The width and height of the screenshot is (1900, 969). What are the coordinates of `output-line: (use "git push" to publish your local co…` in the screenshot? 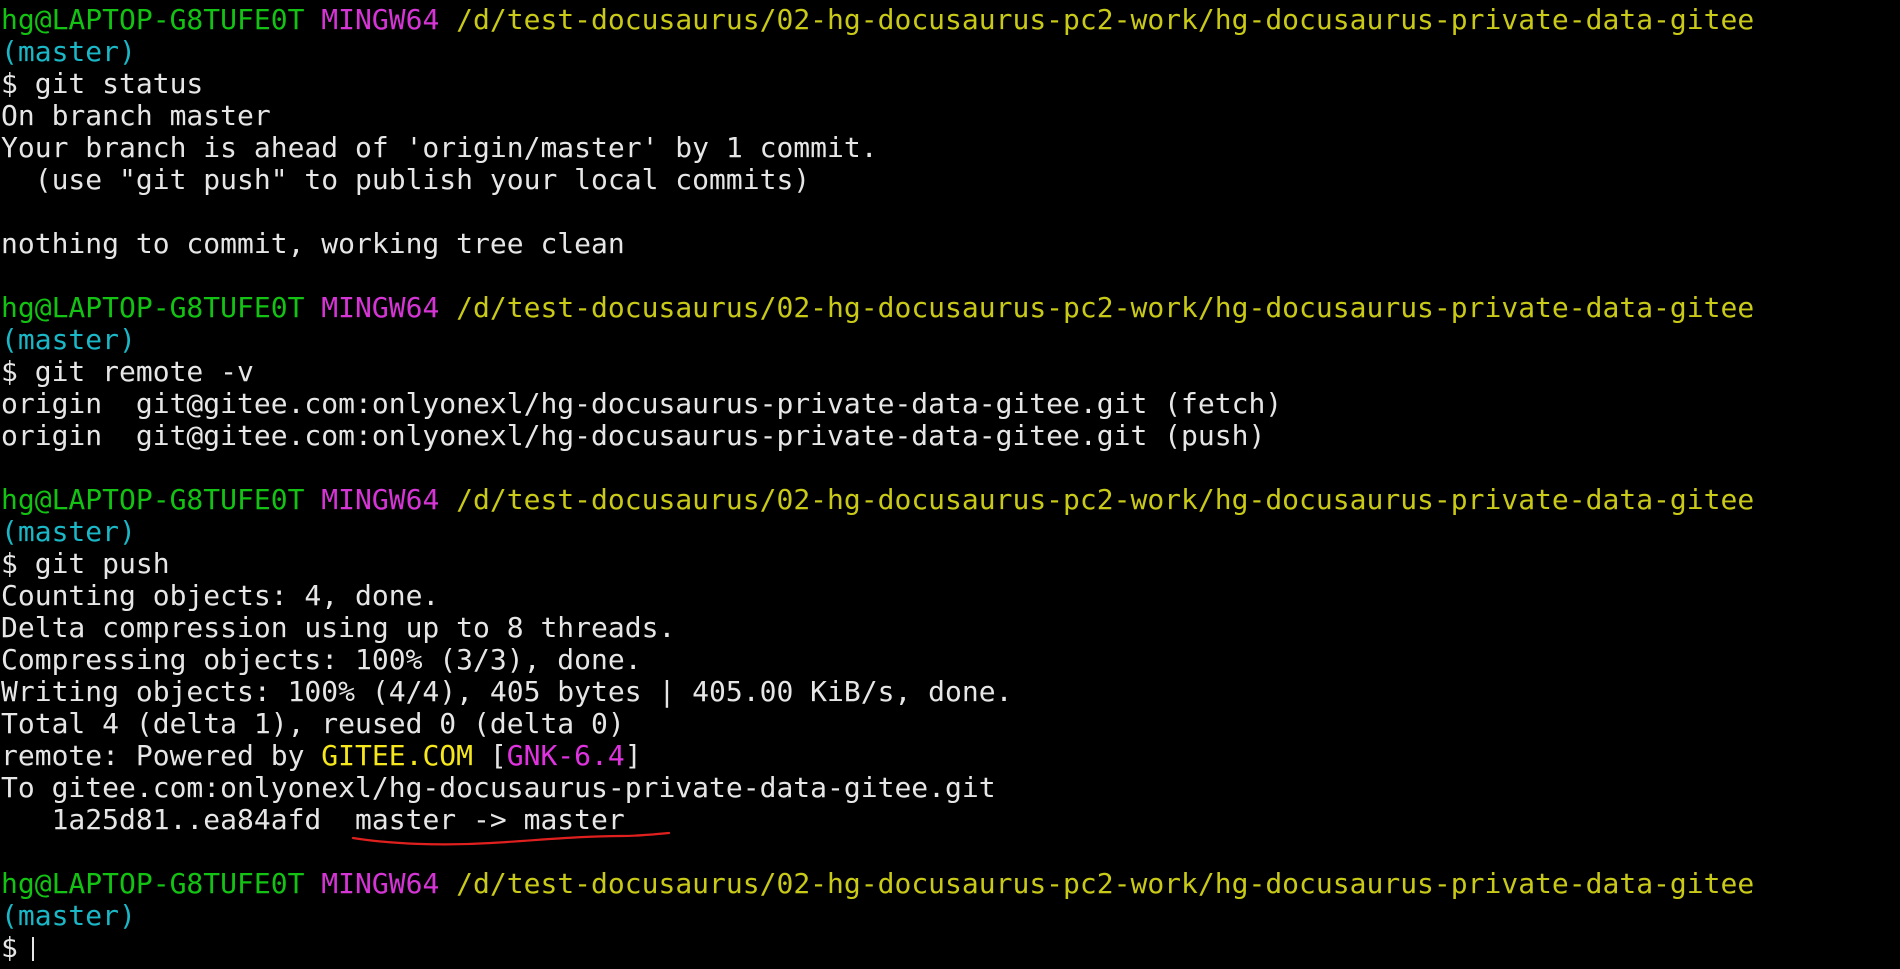 It's located at (406, 179).